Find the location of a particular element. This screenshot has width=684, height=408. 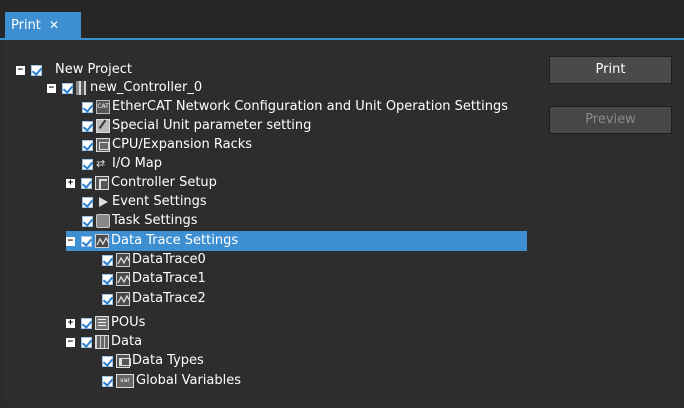

checkbox-io-map is located at coordinates (87, 164).